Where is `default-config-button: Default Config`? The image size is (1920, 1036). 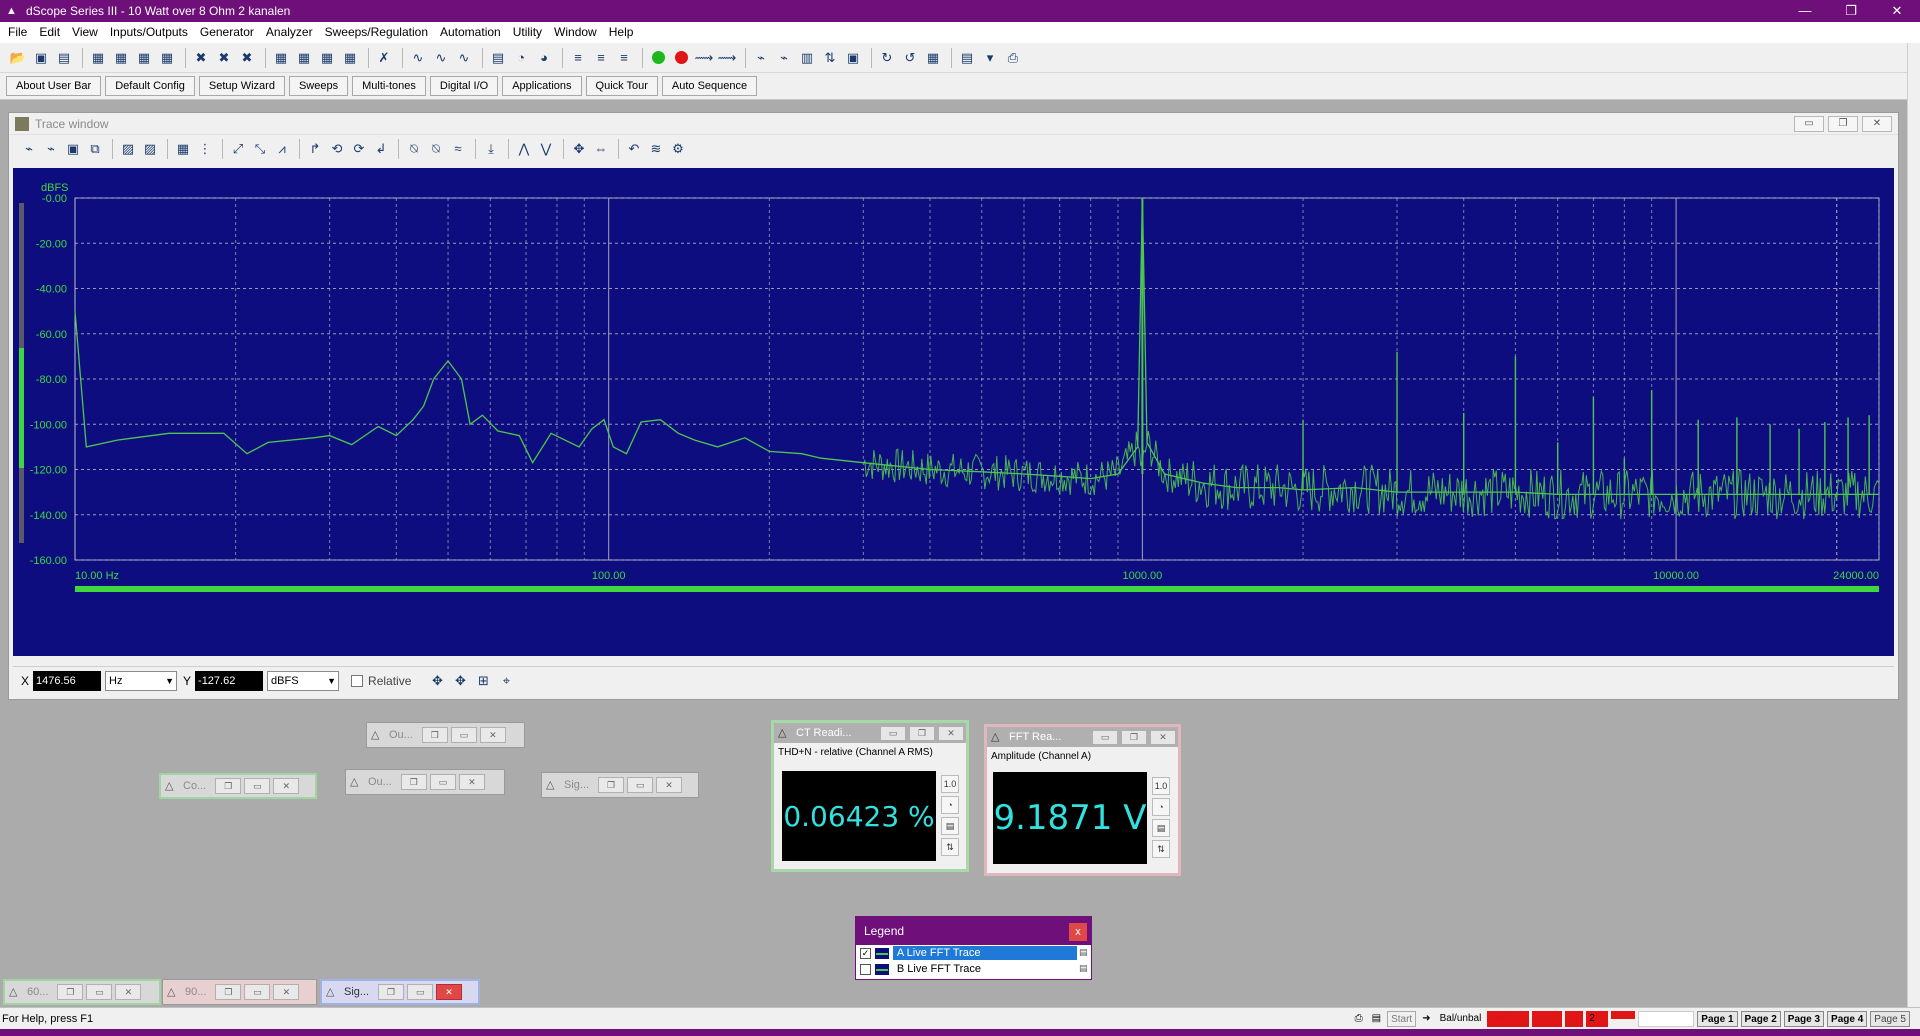
default-config-button: Default Config is located at coordinates (150, 86).